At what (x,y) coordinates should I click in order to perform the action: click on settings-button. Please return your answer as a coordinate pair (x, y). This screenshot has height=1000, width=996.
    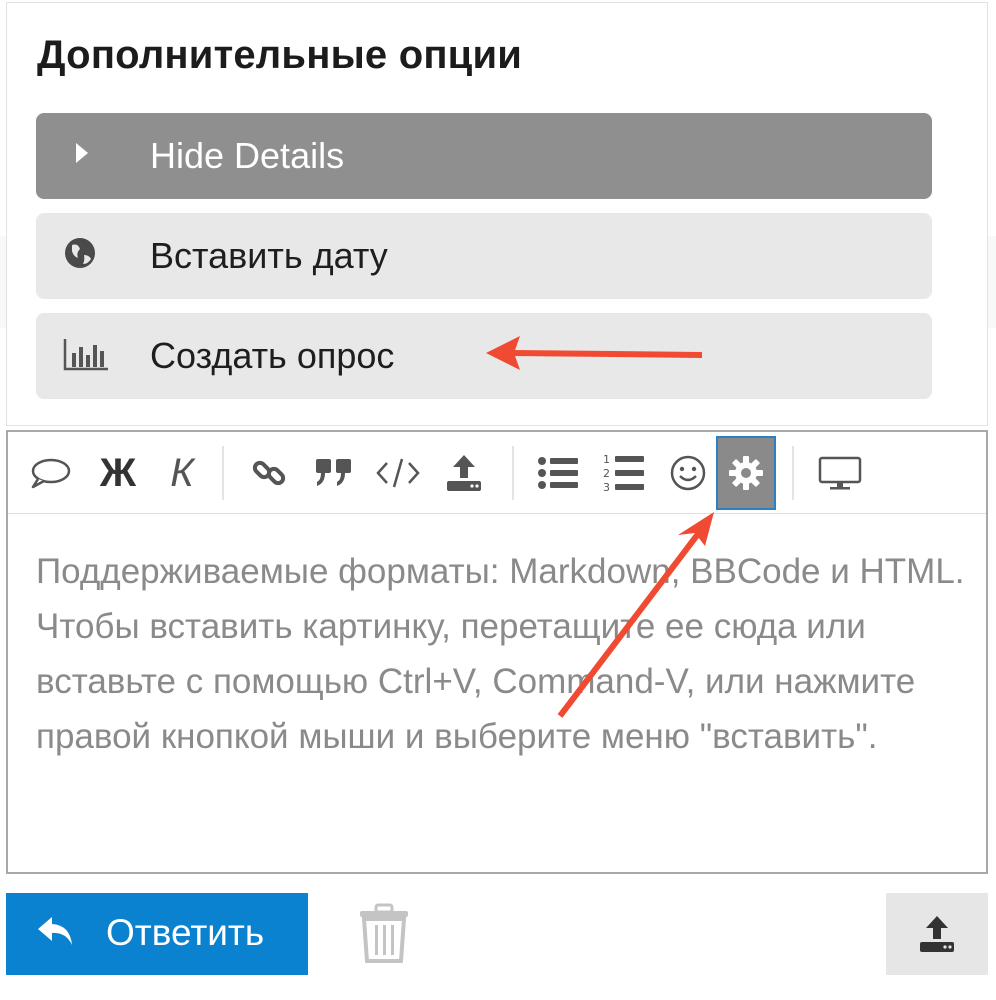
    Looking at the image, I should click on (746, 473).